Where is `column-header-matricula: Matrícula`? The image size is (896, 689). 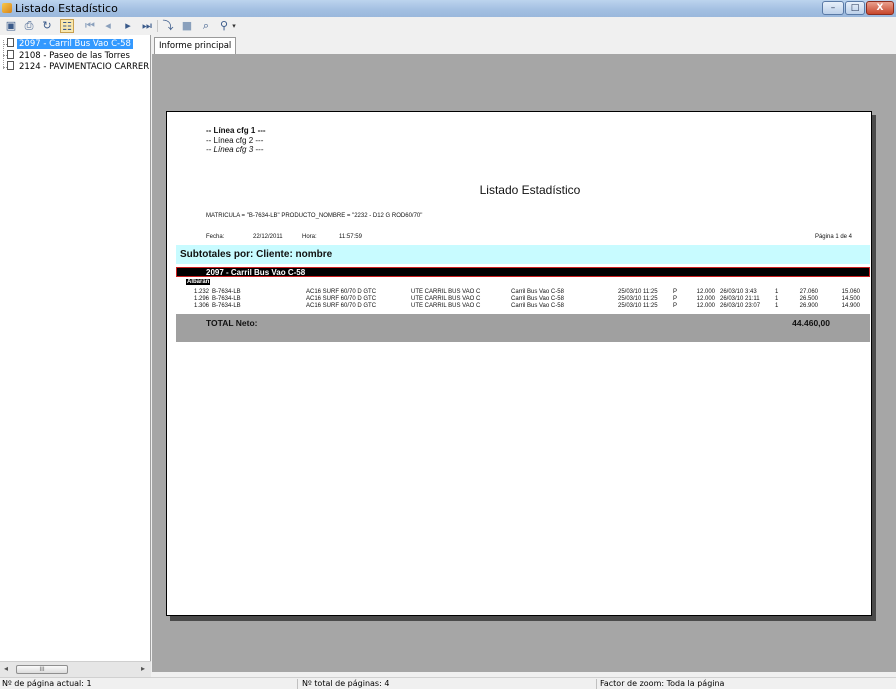 column-header-matricula: Matrícula is located at coordinates (225, 282).